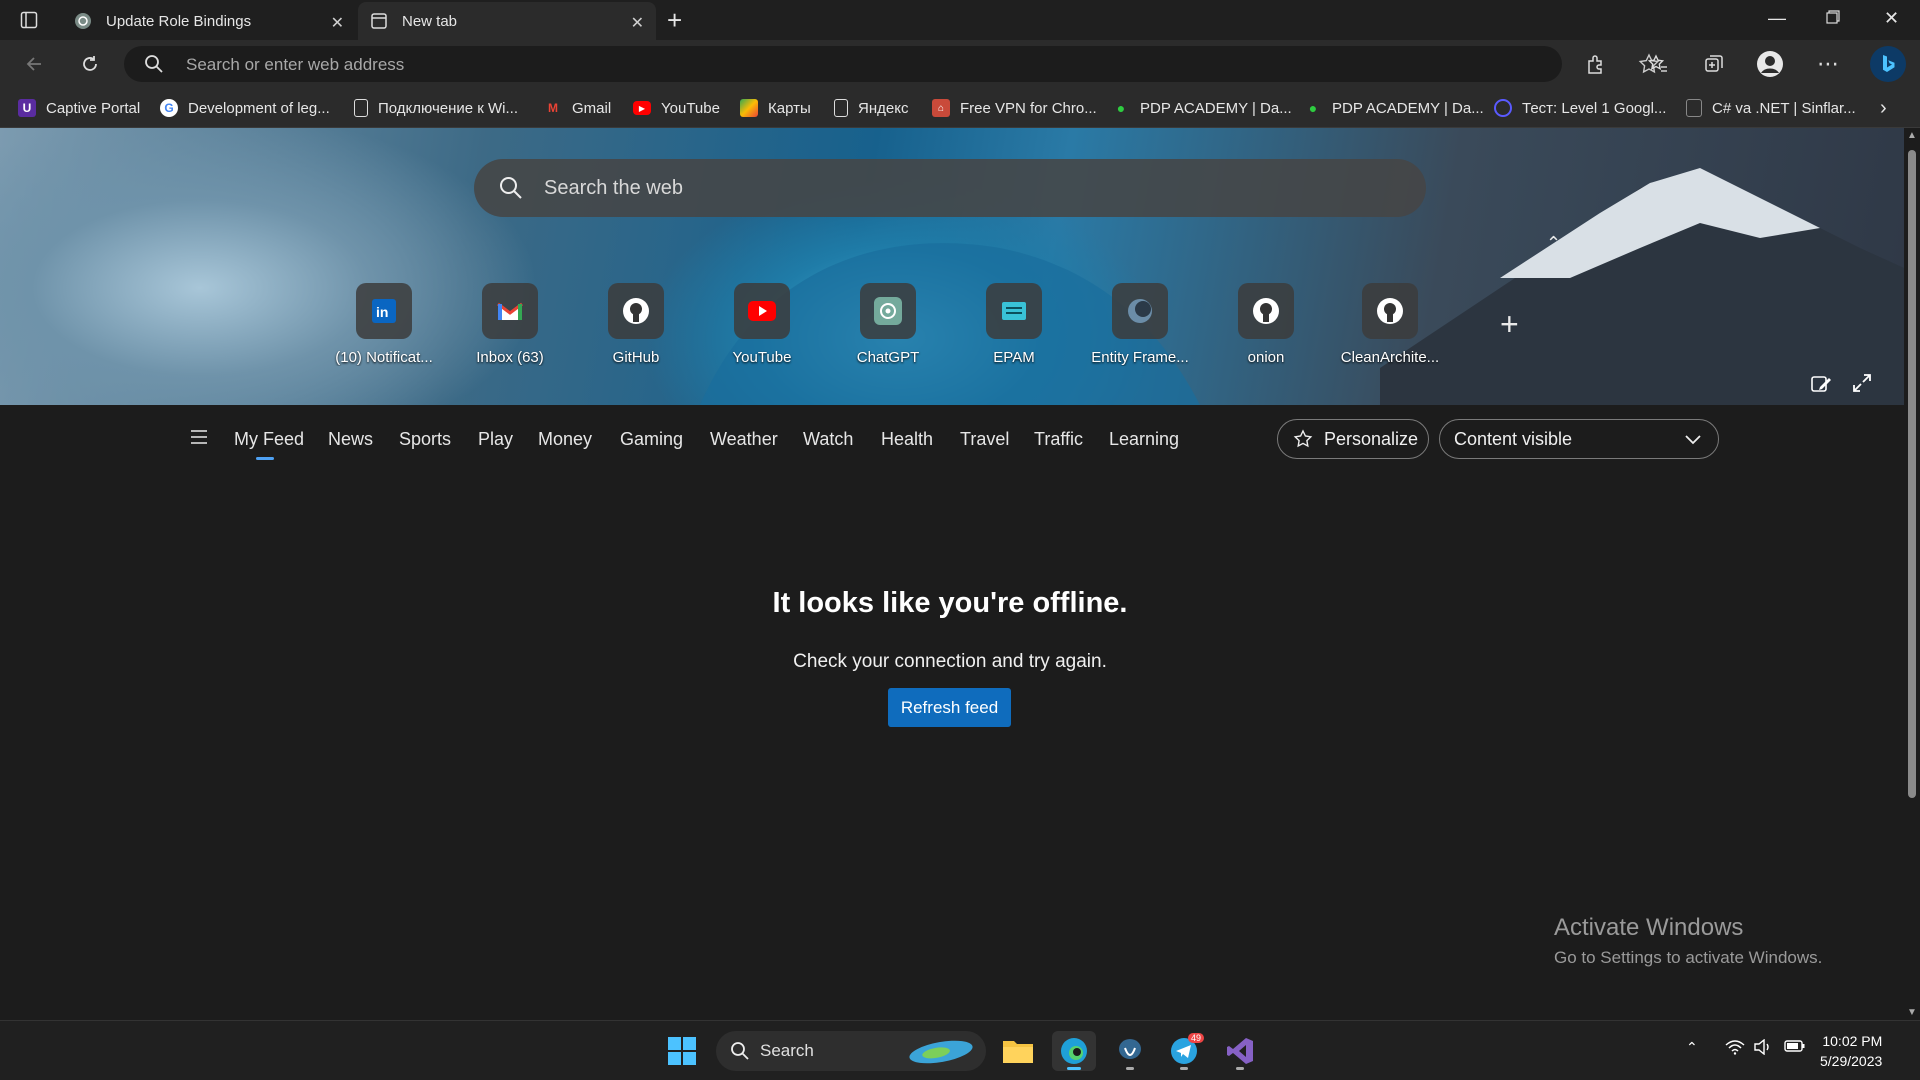 The image size is (1920, 1080). I want to click on linkedin-icon: in, so click(384, 311).